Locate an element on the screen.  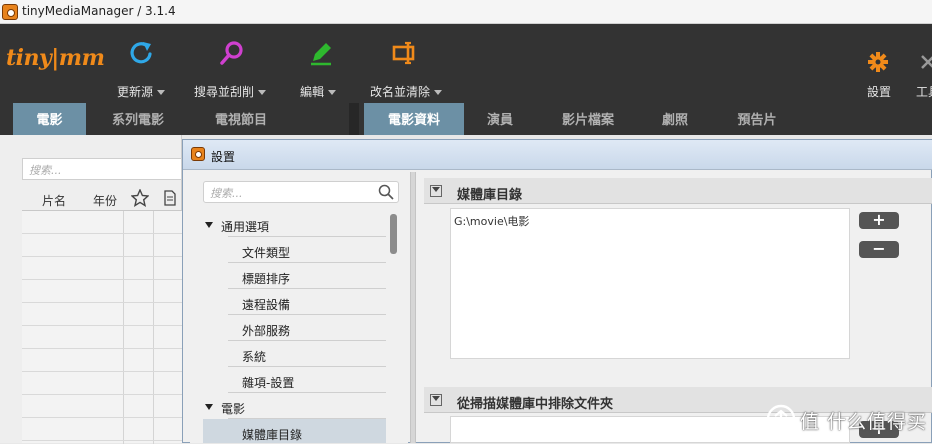
add-dir-button: + is located at coordinates (879, 220).